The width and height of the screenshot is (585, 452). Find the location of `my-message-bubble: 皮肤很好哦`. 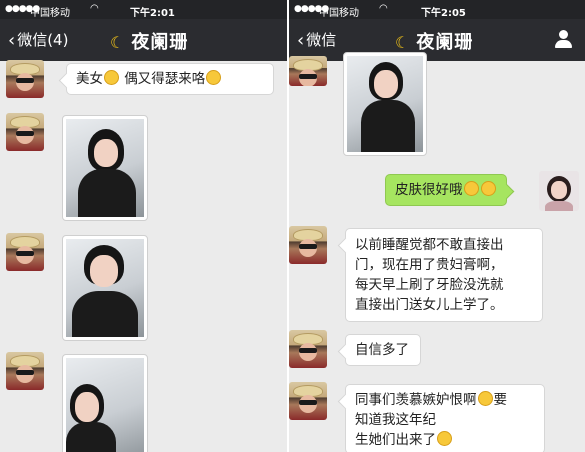

my-message-bubble: 皮肤很好哦 is located at coordinates (446, 190).